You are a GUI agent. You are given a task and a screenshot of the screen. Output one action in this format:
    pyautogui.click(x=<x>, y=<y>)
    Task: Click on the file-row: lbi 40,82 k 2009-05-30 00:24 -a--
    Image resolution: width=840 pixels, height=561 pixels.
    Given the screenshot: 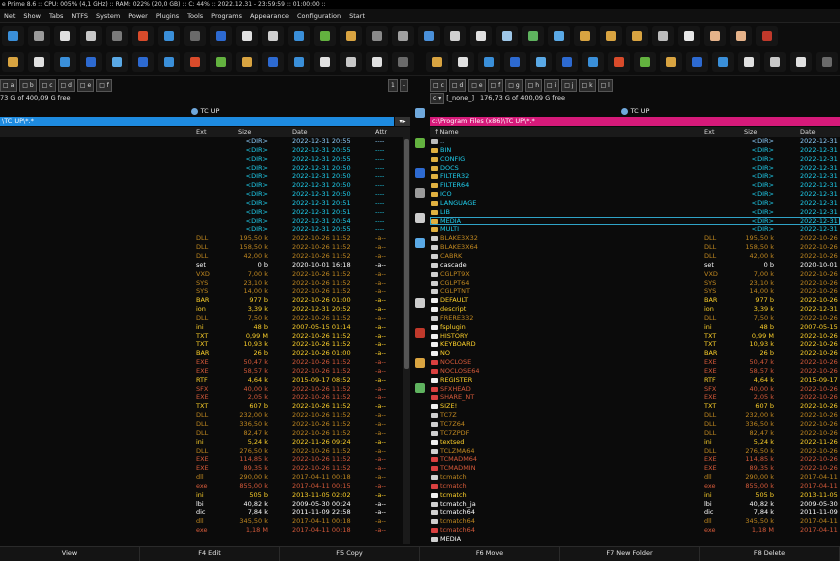 What is the action you would take?
    pyautogui.click(x=201, y=504)
    